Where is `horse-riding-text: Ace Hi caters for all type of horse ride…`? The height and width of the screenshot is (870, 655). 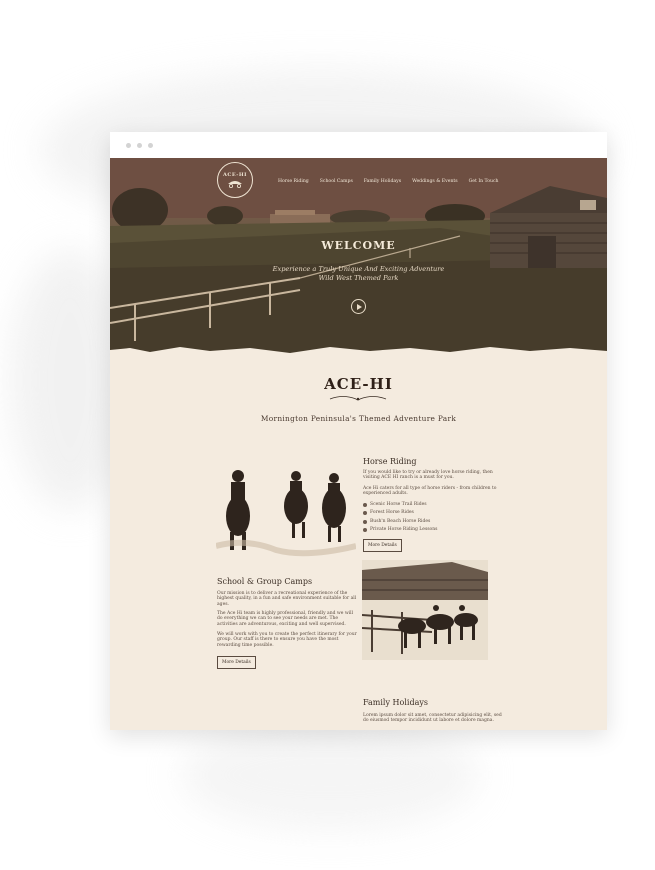 horse-riding-text: Ace Hi caters for all type of horse ride… is located at coordinates (430, 491).